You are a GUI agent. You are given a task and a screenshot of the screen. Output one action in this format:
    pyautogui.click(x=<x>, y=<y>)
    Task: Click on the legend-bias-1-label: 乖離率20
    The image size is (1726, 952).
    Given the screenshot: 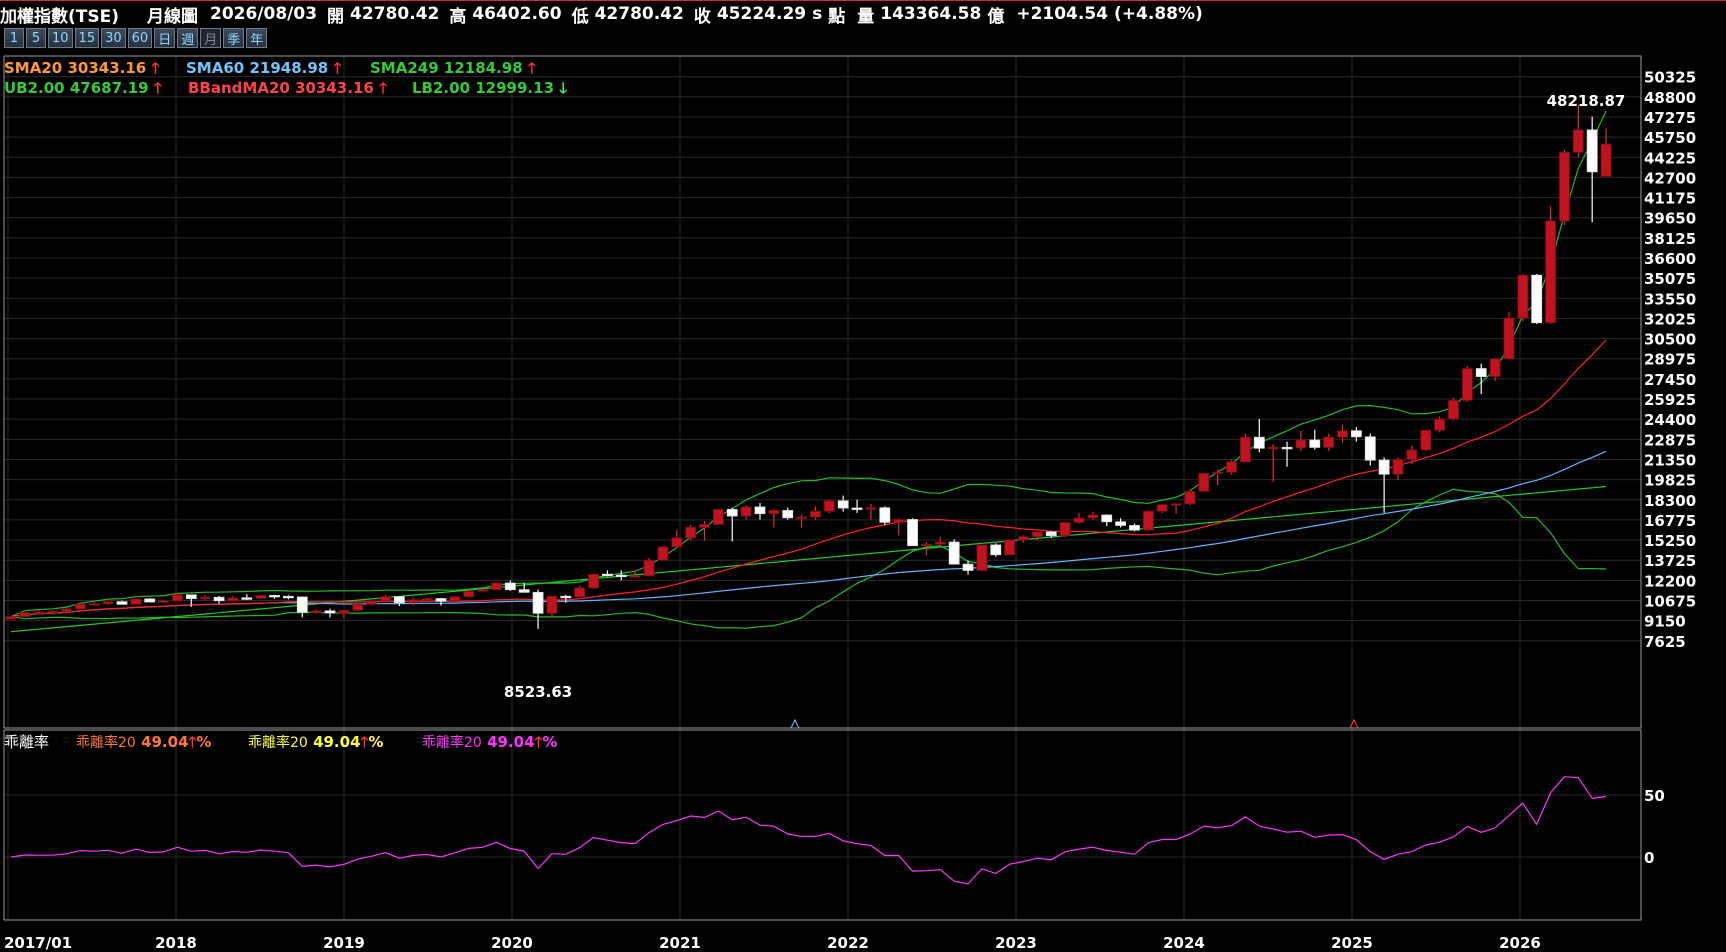 What is the action you would take?
    pyautogui.click(x=106, y=743)
    